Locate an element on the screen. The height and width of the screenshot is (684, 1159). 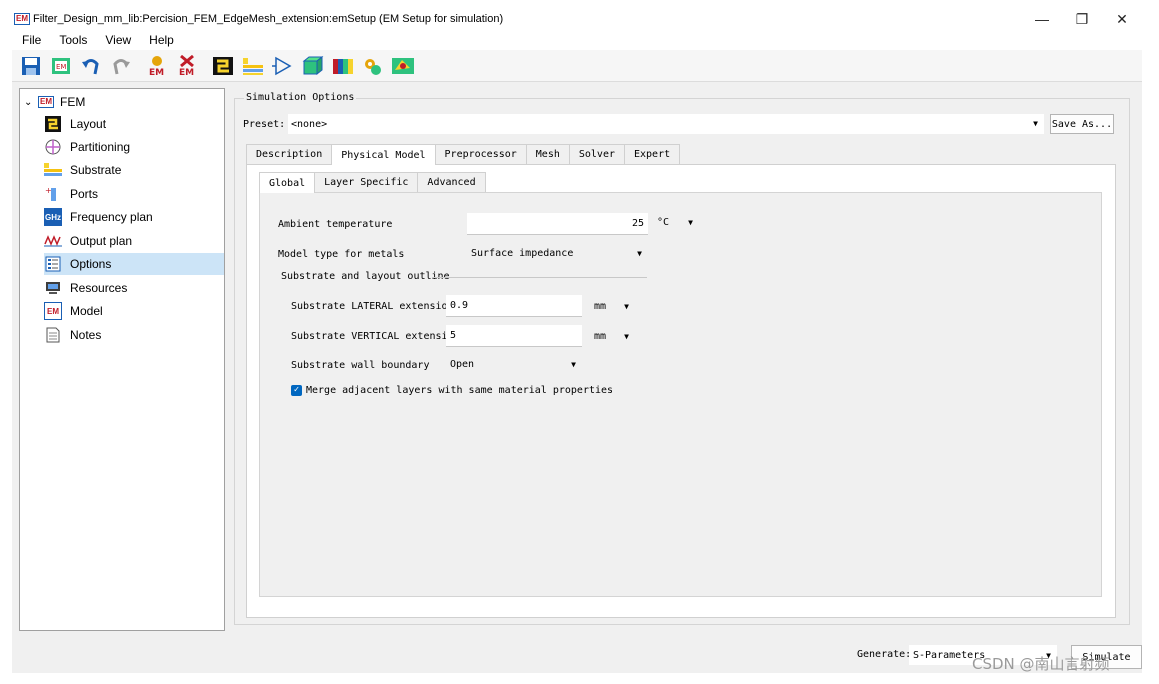
minimize-button: — is located at coordinates (1042, 19).